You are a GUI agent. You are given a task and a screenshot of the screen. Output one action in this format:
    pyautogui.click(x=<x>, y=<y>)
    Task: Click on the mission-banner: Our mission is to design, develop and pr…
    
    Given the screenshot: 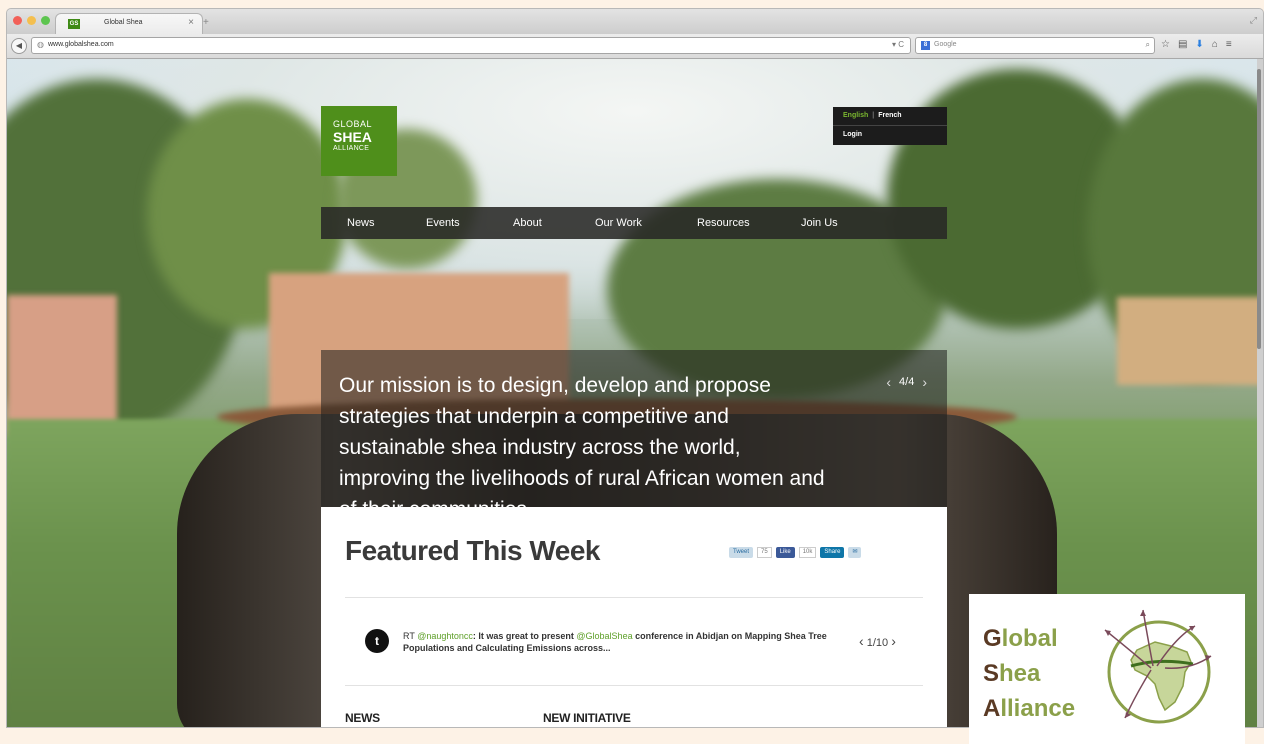 What is the action you would take?
    pyautogui.click(x=634, y=430)
    